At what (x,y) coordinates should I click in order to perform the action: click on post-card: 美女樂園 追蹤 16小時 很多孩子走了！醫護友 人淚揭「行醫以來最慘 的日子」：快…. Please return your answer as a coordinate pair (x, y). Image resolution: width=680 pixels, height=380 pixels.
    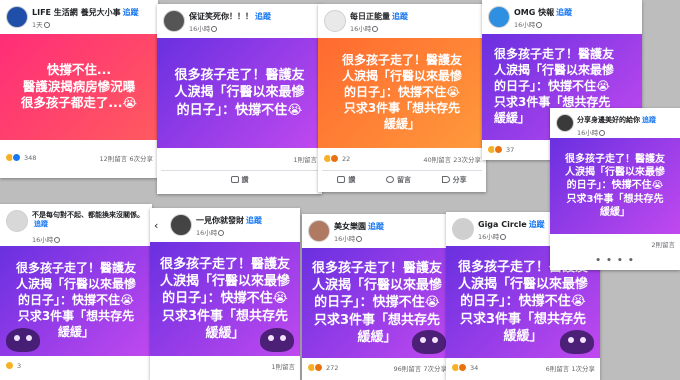
    Looking at the image, I should click on (377, 297).